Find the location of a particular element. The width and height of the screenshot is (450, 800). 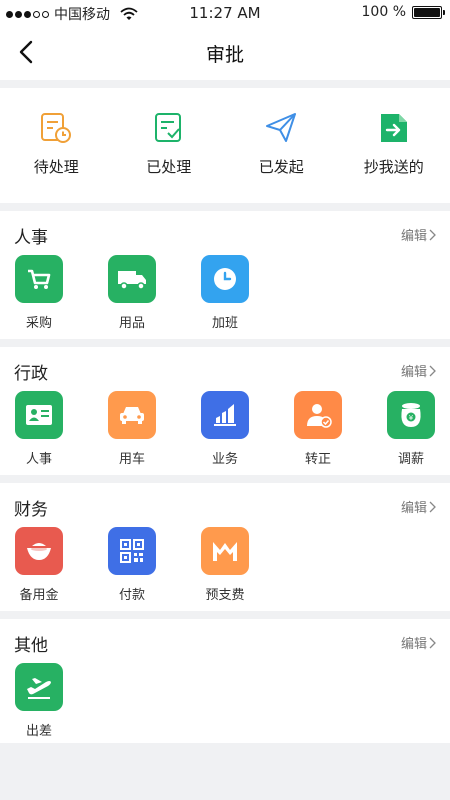

initiated-button: 已发起 is located at coordinates (281, 145).